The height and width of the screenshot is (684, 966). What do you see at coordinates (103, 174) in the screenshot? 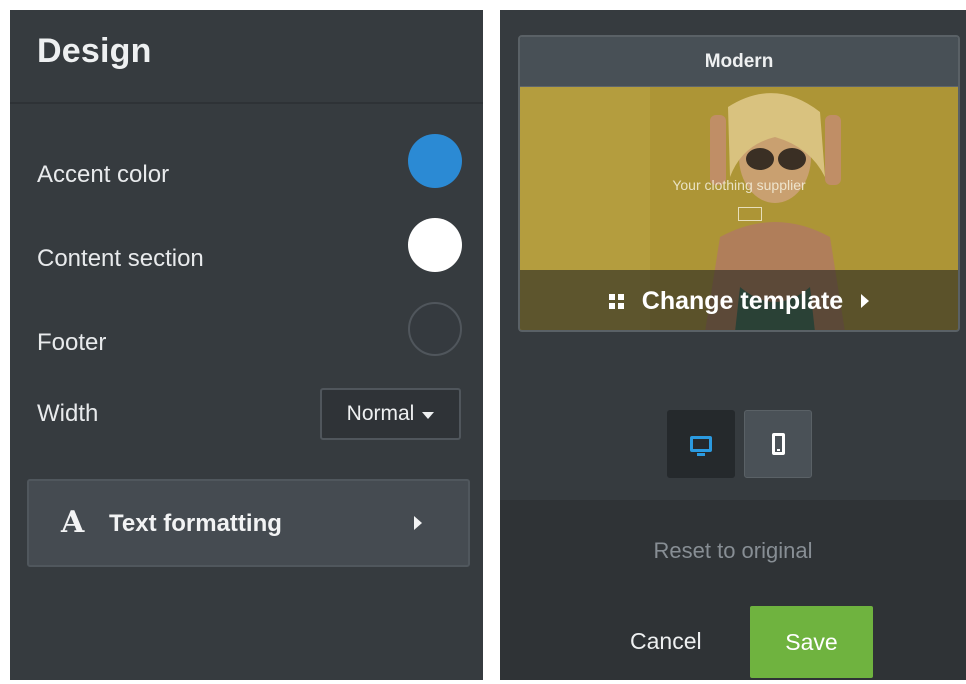
I see `accent-color-label: Accent color` at bounding box center [103, 174].